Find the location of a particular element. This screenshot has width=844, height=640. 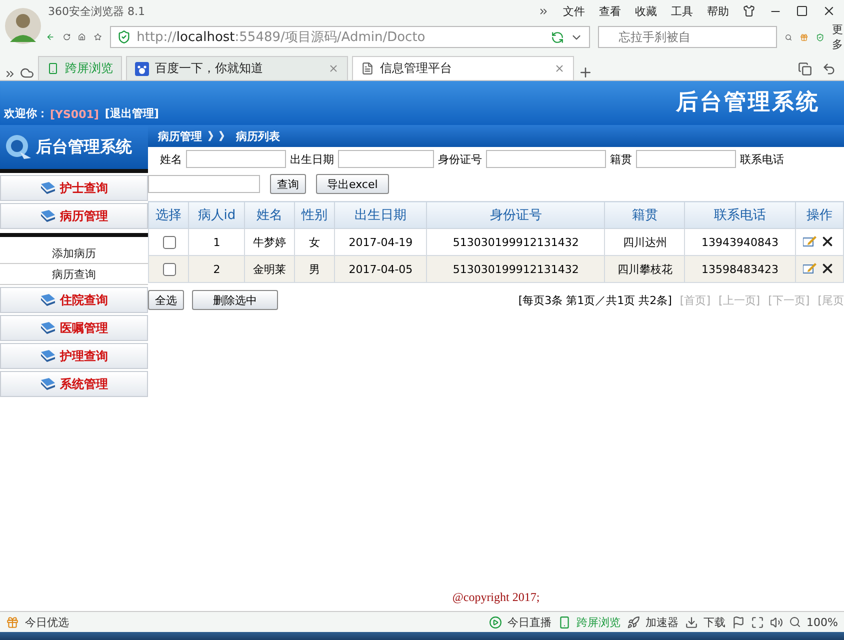

status-item: 今日直播 is located at coordinates (530, 622).